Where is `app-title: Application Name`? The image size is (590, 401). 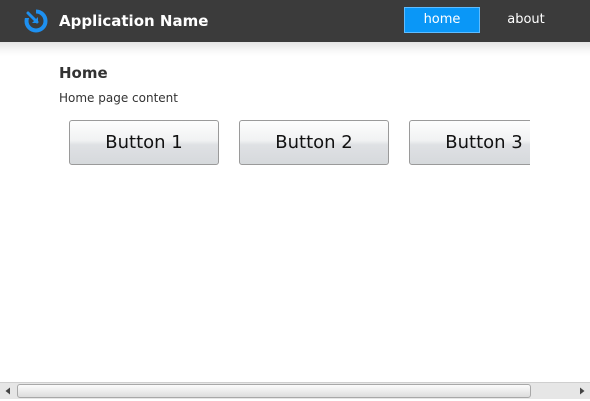 app-title: Application Name is located at coordinates (134, 21).